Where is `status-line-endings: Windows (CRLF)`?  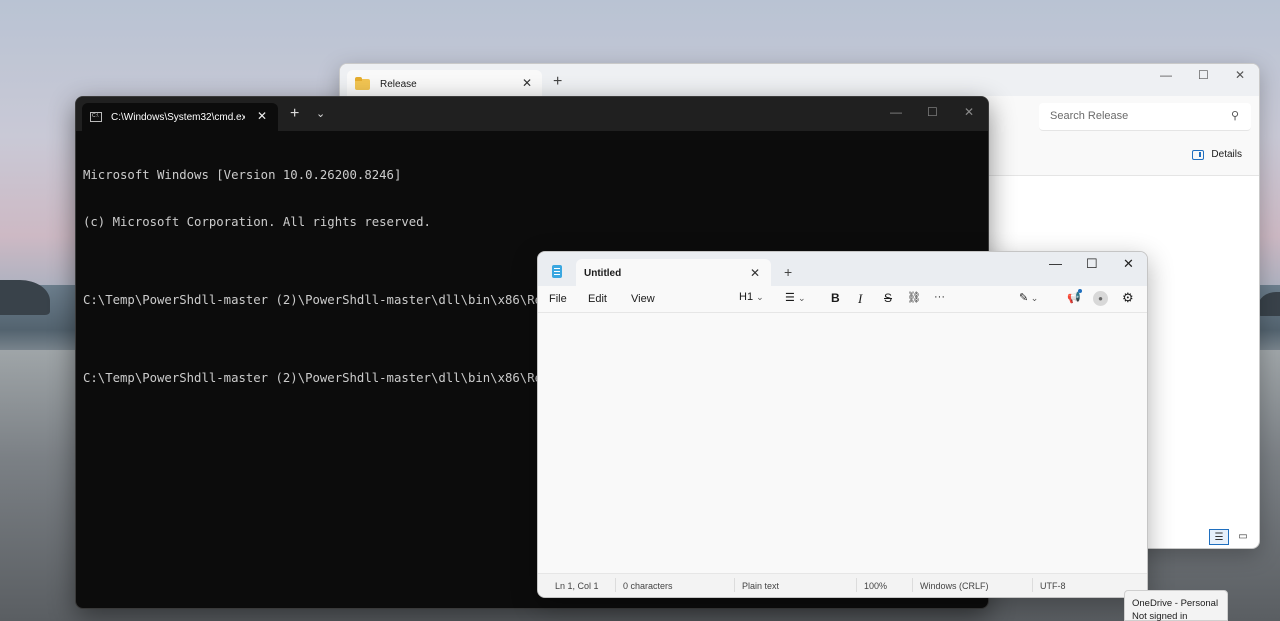
status-line-endings: Windows (CRLF) is located at coordinates (954, 586).